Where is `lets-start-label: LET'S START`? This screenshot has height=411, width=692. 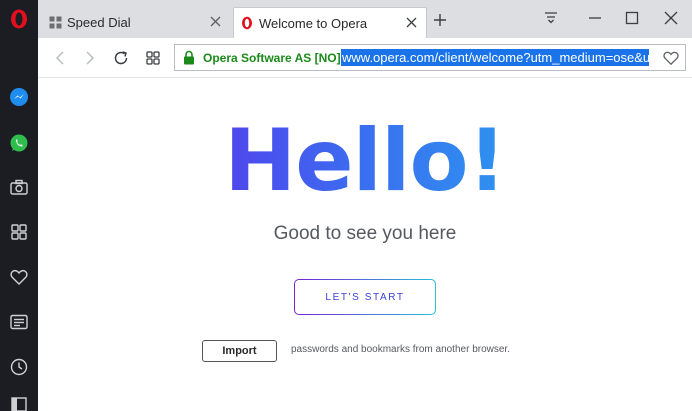 lets-start-label: LET'S START is located at coordinates (365, 297).